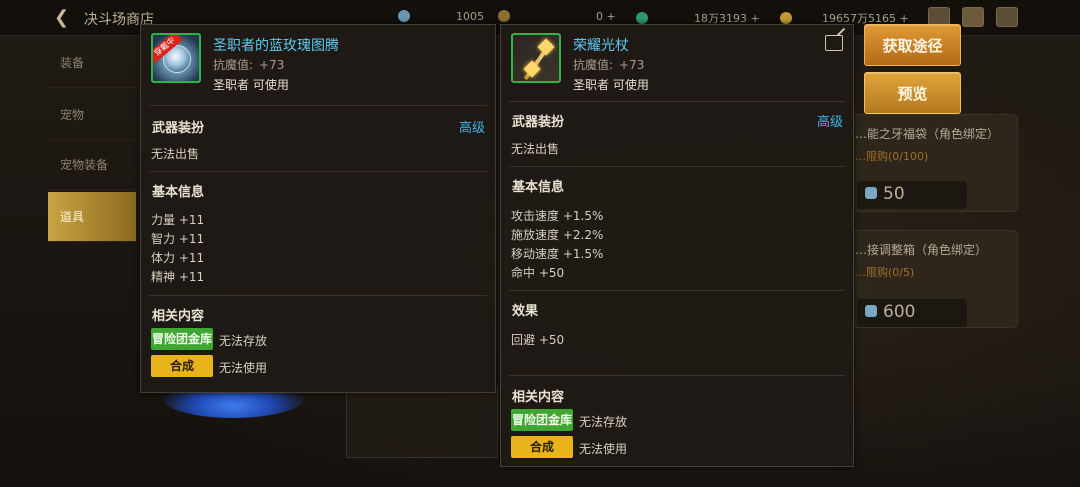  I want to click on effect-line: 回避 +50, so click(538, 340).